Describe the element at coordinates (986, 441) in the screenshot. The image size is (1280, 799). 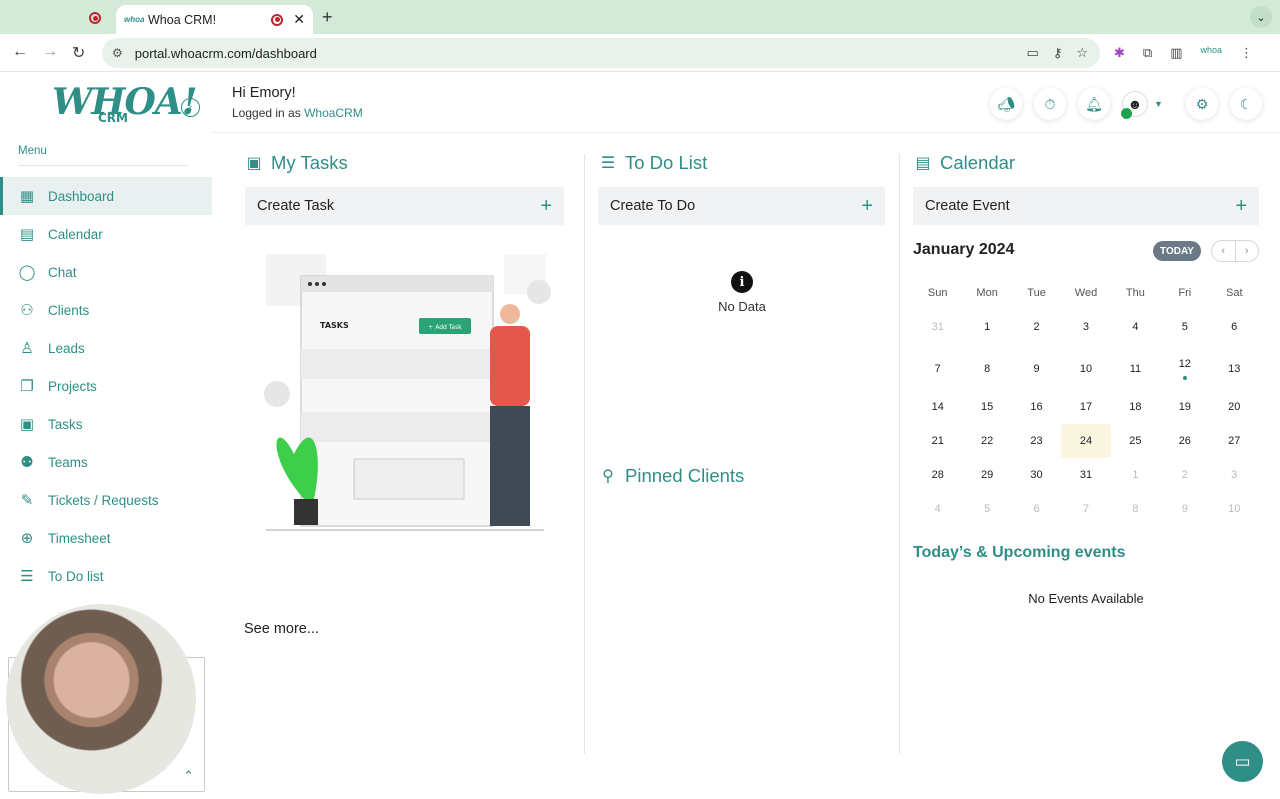
I see `calendar-day: 22` at that location.